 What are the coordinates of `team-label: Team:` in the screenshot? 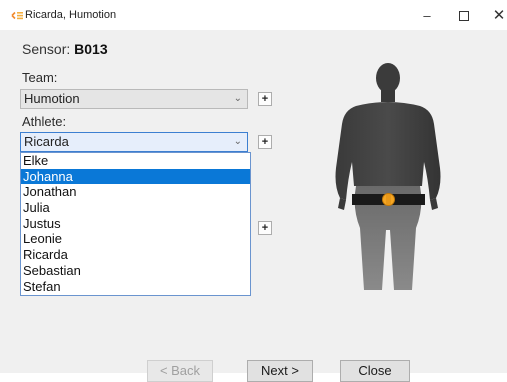 It's located at (40, 77).